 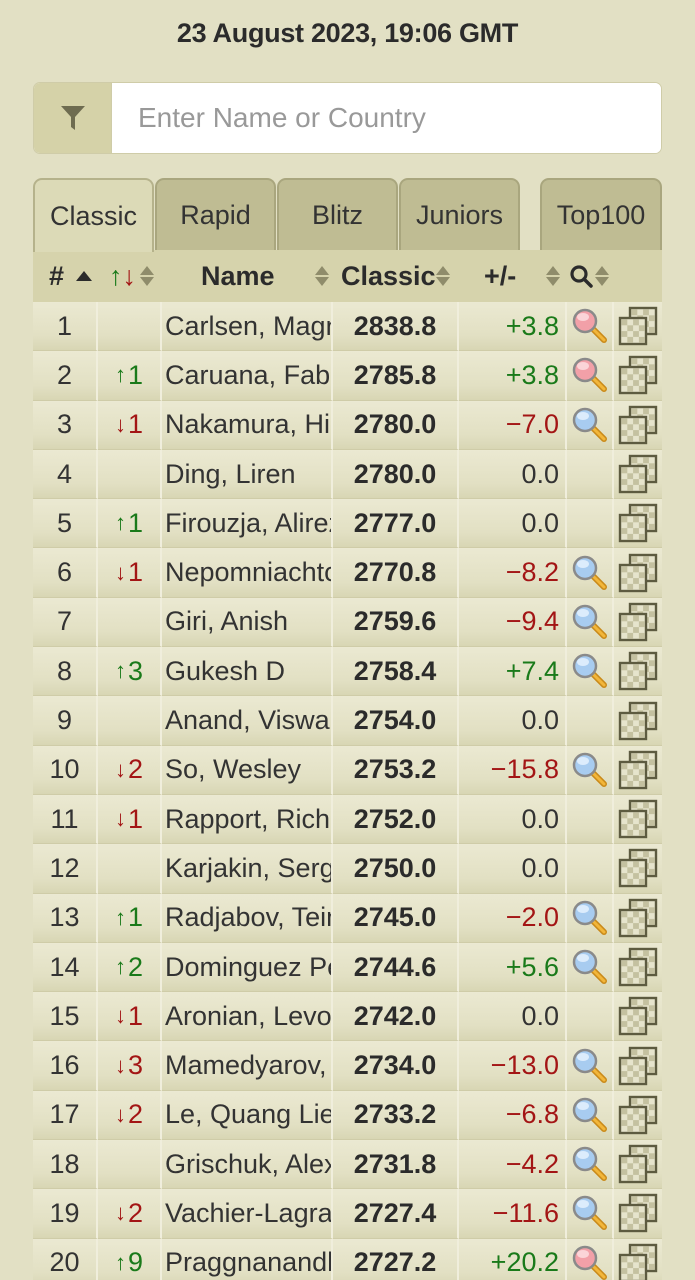 I want to click on player-name: Dominguez Perez, Leinier, so click(x=247, y=967).